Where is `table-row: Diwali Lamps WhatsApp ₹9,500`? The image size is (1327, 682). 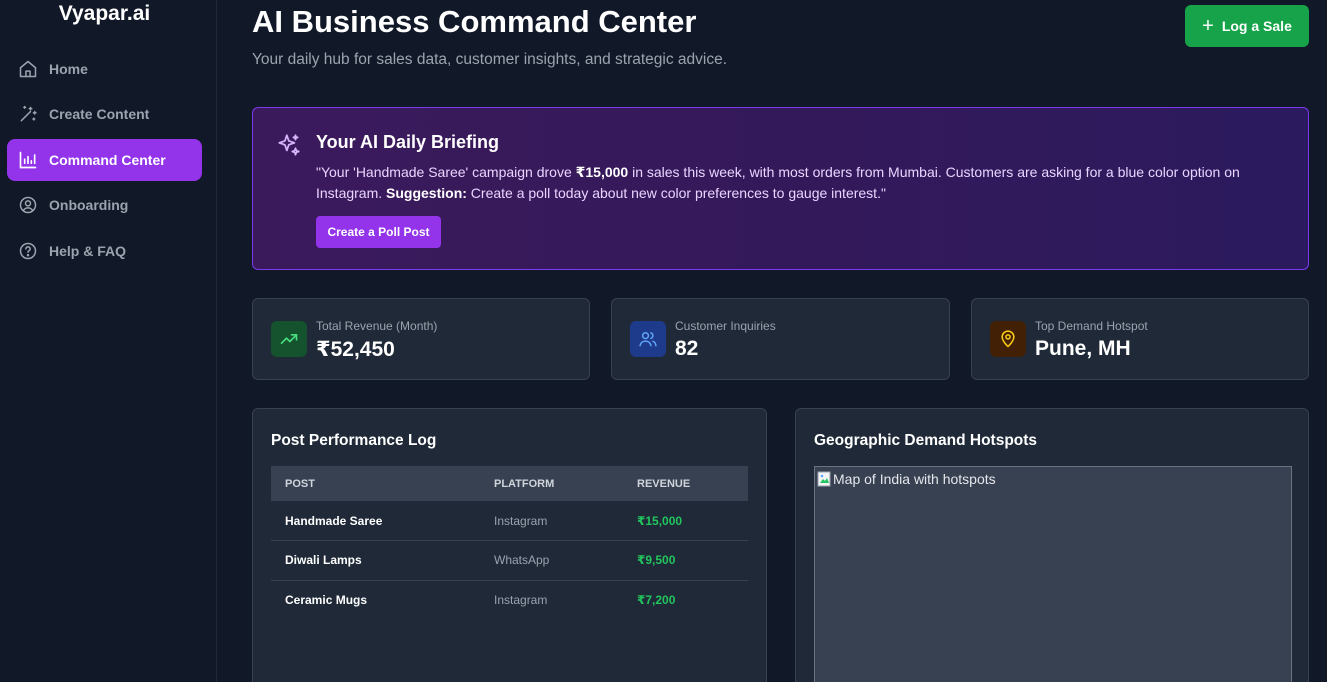
table-row: Diwali Lamps WhatsApp ₹9,500 is located at coordinates (509, 560).